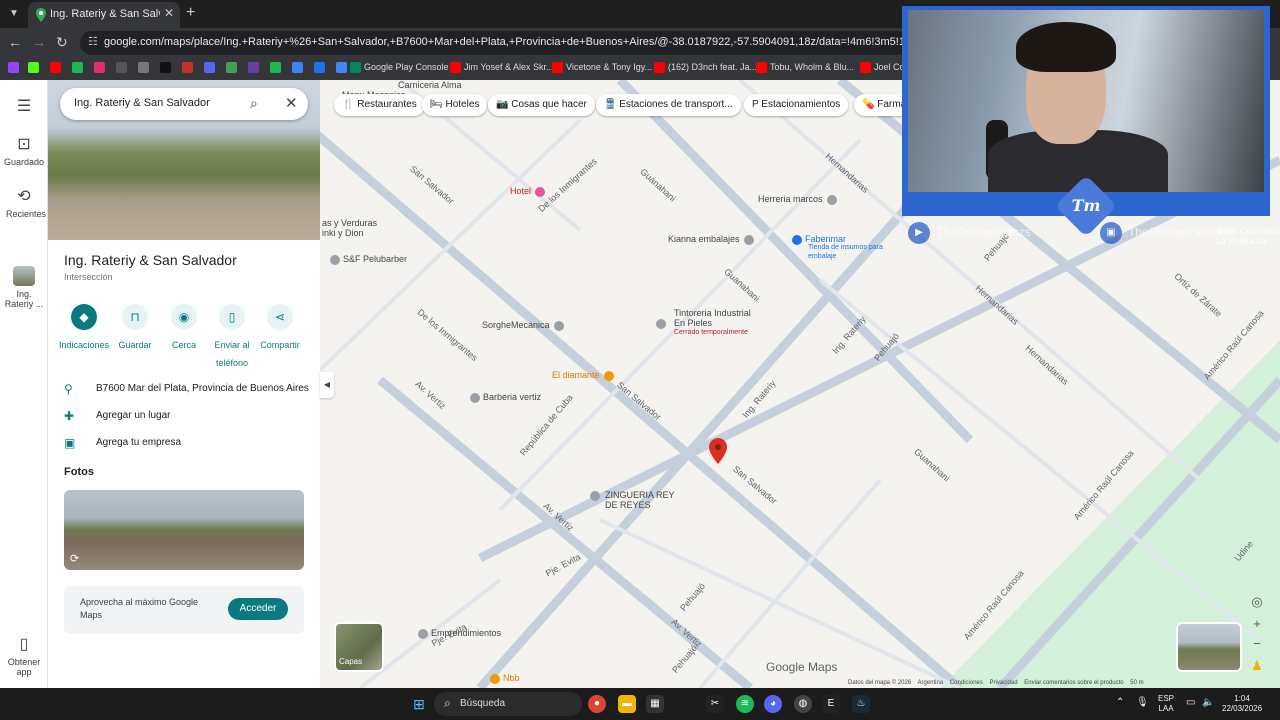 This screenshot has width=1280, height=720. I want to click on taskbar-search: ⌕ Búsqueda, so click(508, 704).